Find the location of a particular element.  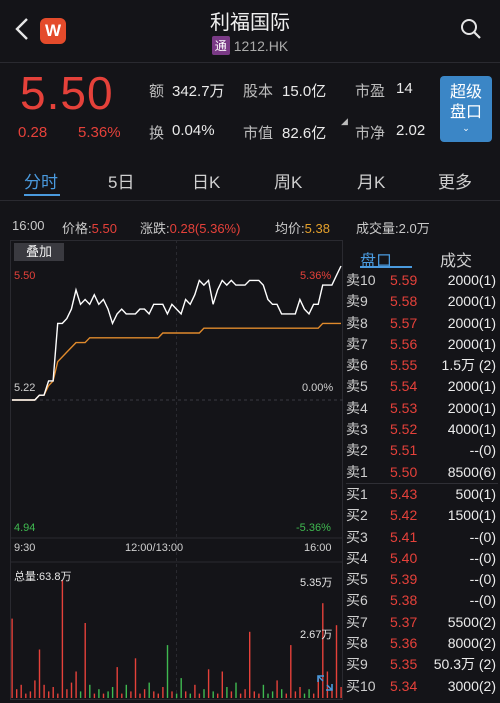

orderbook-price: 5.37 is located at coordinates (404, 621).